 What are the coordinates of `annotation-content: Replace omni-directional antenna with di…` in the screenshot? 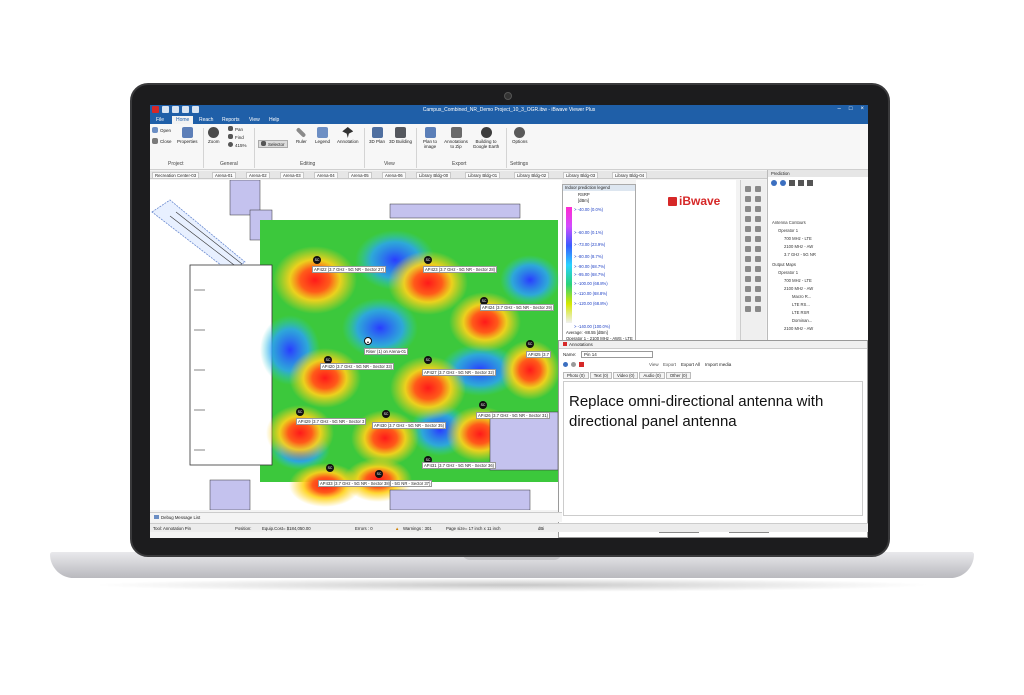 It's located at (713, 448).